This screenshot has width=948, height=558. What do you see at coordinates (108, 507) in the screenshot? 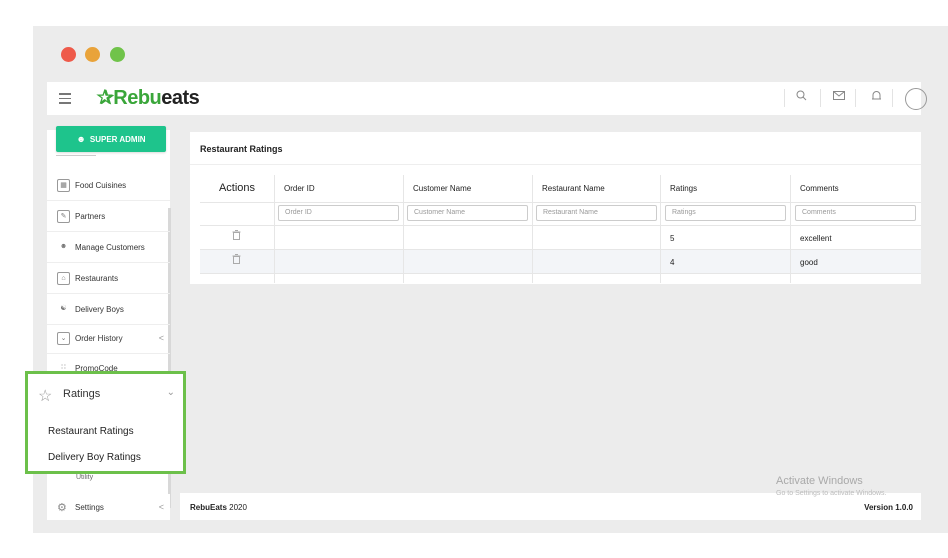
I see `sidebar-item-settings: ⚙ Settings <` at bounding box center [108, 507].